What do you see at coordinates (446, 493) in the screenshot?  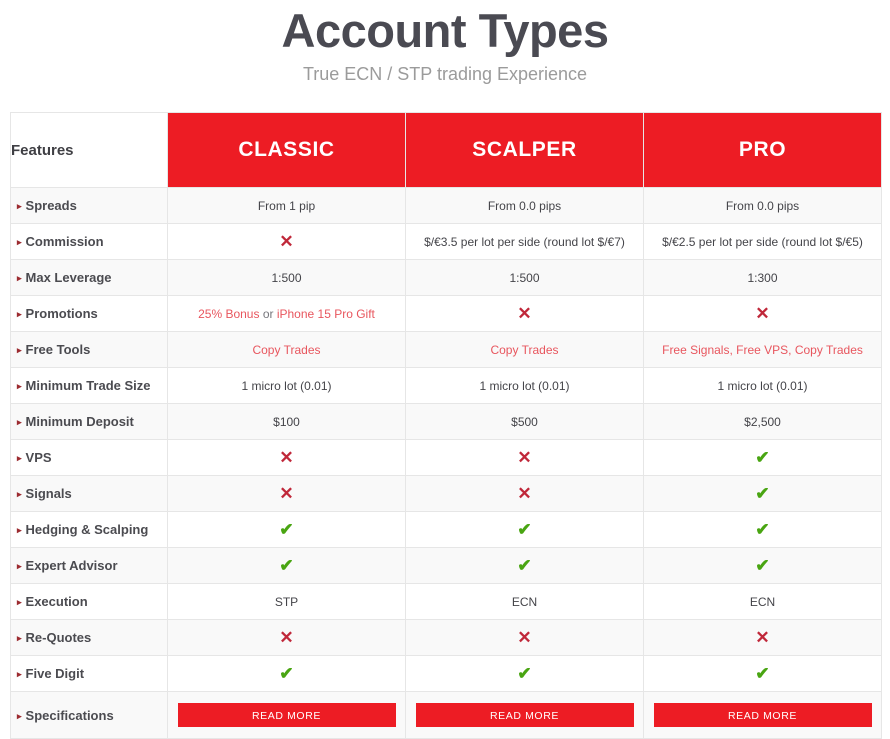 I see `table-row: ▸ Signals ✕ ✕ ✔` at bounding box center [446, 493].